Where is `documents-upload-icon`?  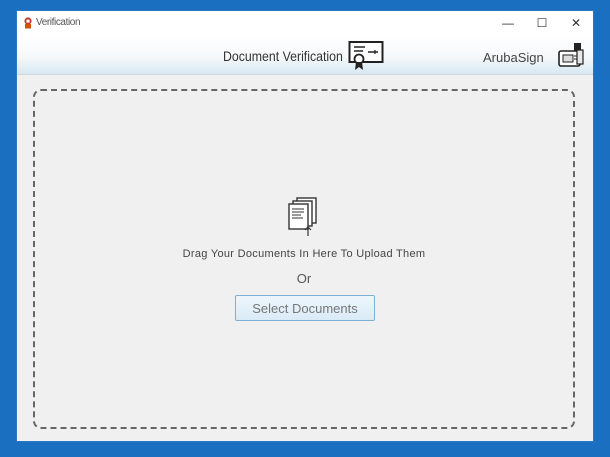 documents-upload-icon is located at coordinates (302, 216).